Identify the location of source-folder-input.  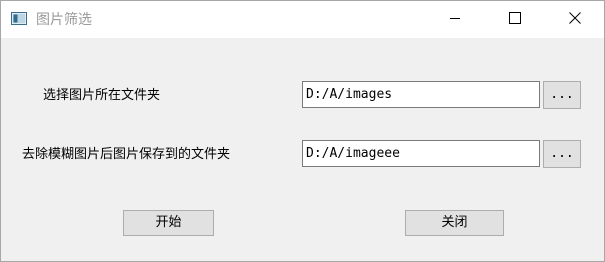
(421, 94).